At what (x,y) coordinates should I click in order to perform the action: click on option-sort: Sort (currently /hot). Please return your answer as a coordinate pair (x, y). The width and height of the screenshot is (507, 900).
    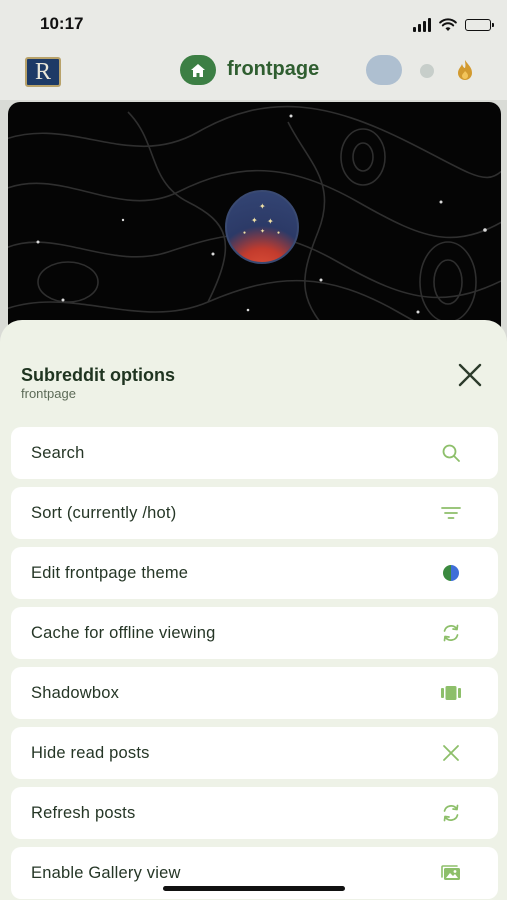
    Looking at the image, I should click on (254, 513).